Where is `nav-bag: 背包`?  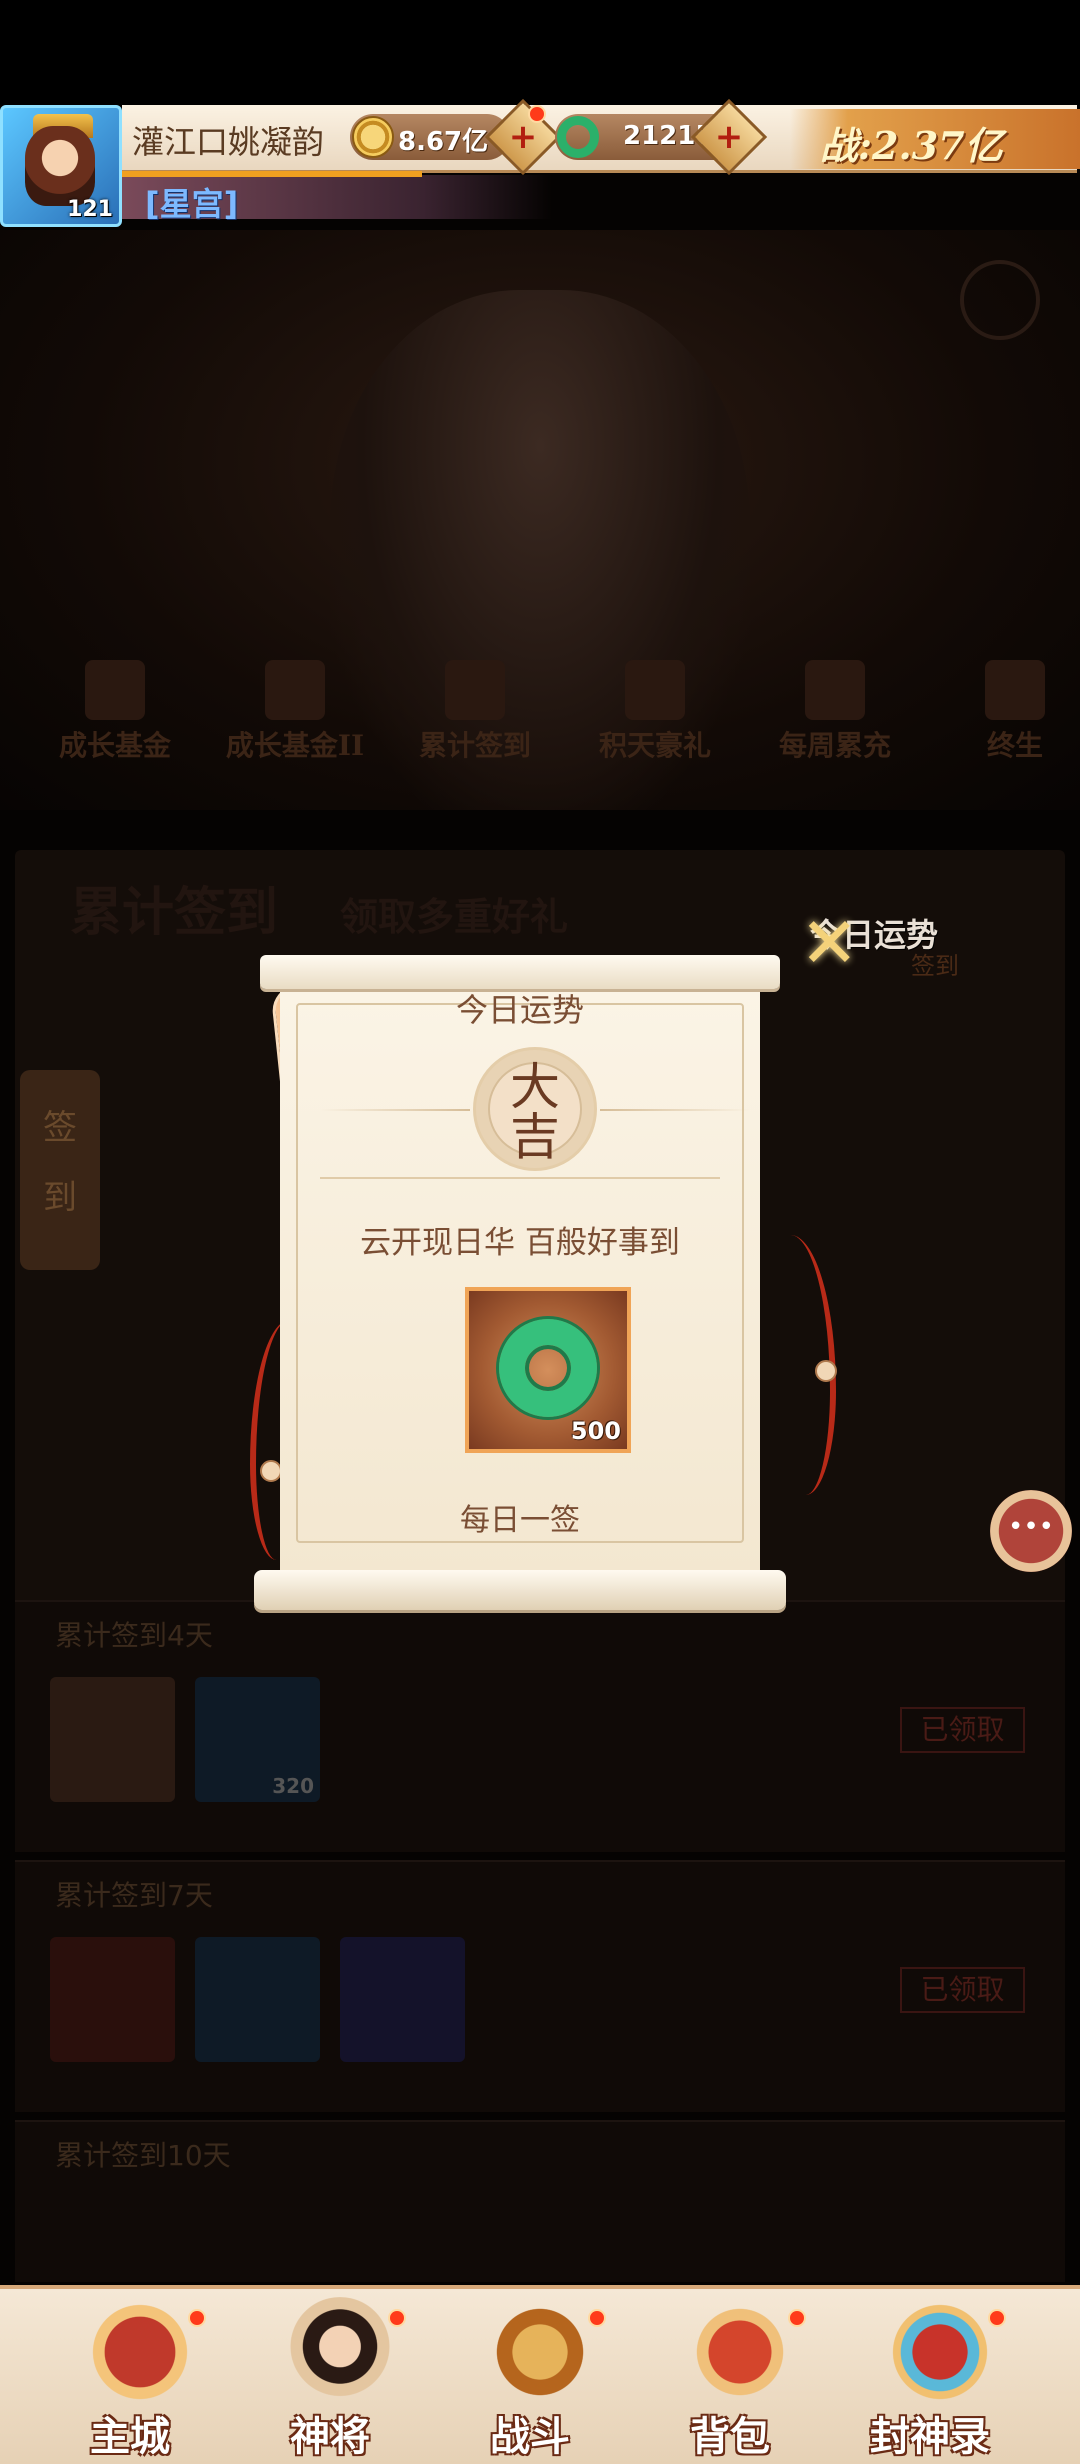 nav-bag: 背包 is located at coordinates (730, 2376).